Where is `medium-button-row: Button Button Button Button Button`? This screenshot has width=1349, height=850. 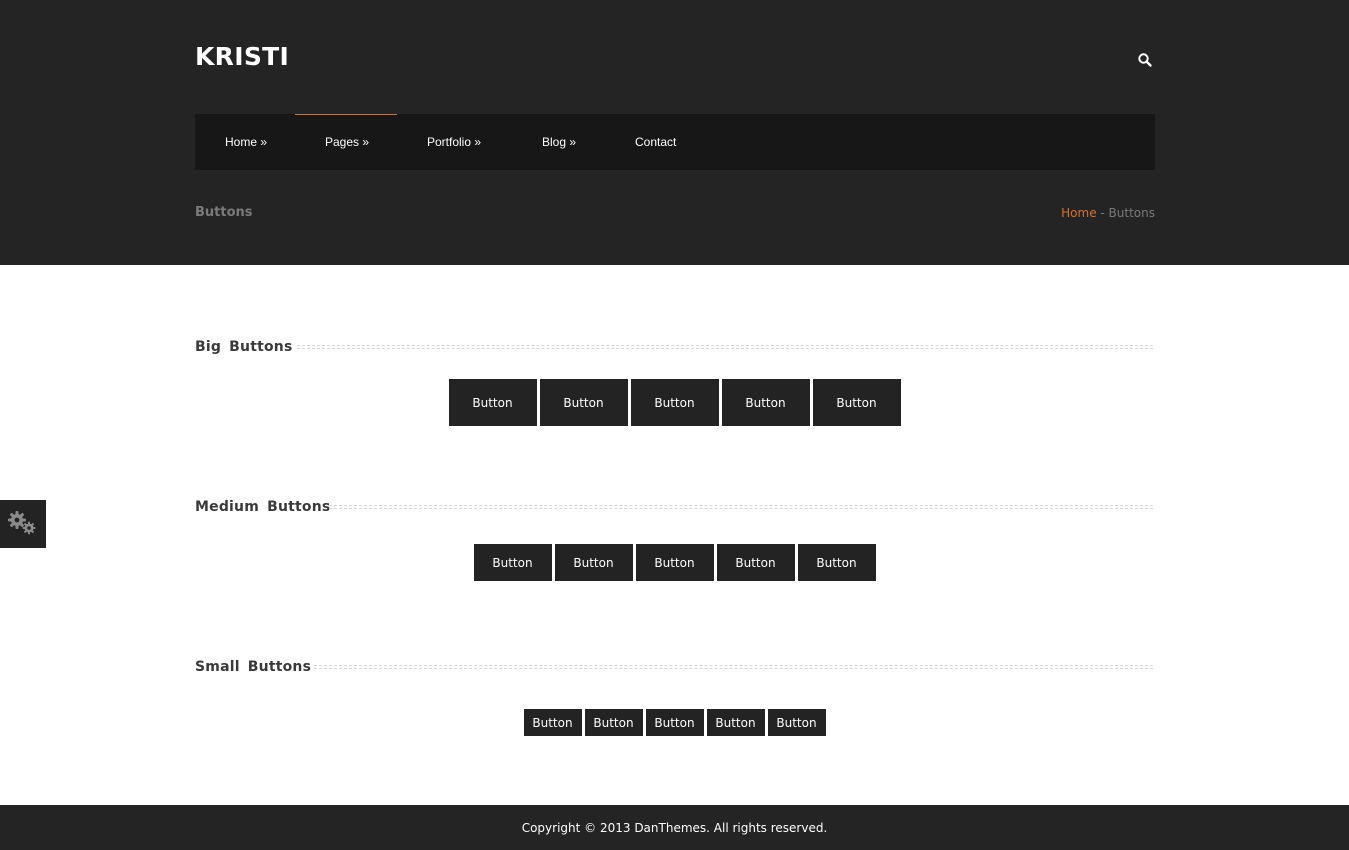 medium-button-row: Button Button Button Button Button is located at coordinates (674, 562).